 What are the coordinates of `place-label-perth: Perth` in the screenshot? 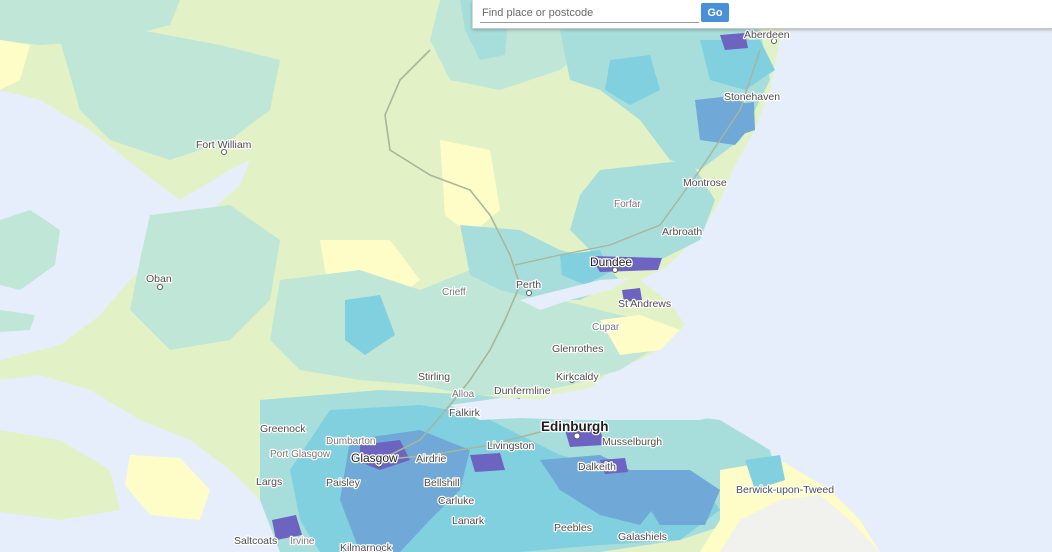 It's located at (528, 285).